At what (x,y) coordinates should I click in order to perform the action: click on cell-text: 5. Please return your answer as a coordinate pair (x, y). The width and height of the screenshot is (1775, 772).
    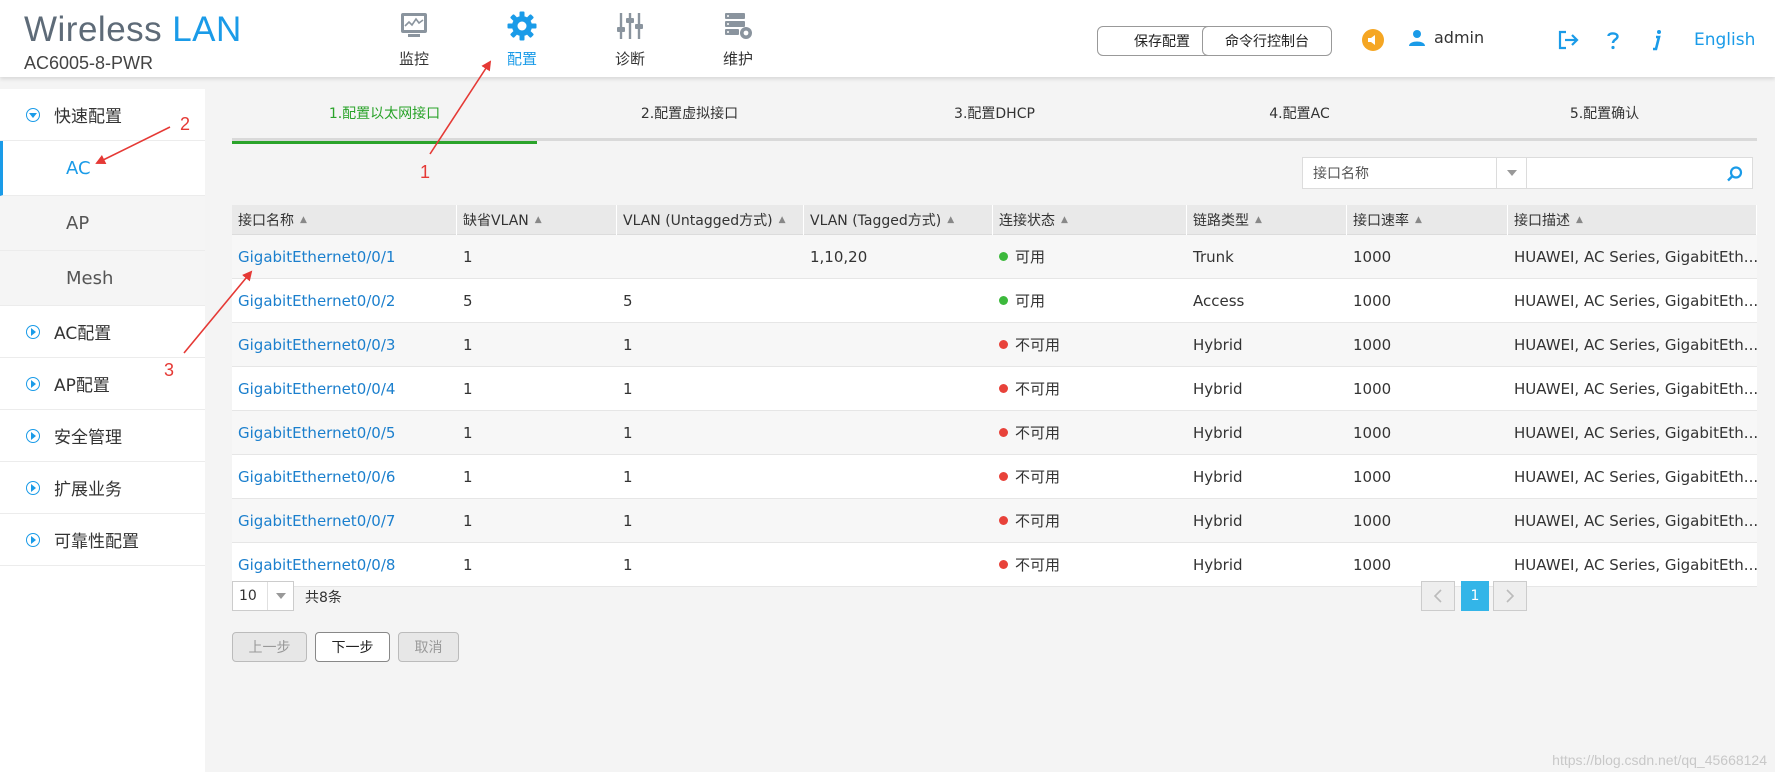
    Looking at the image, I should click on (628, 300).